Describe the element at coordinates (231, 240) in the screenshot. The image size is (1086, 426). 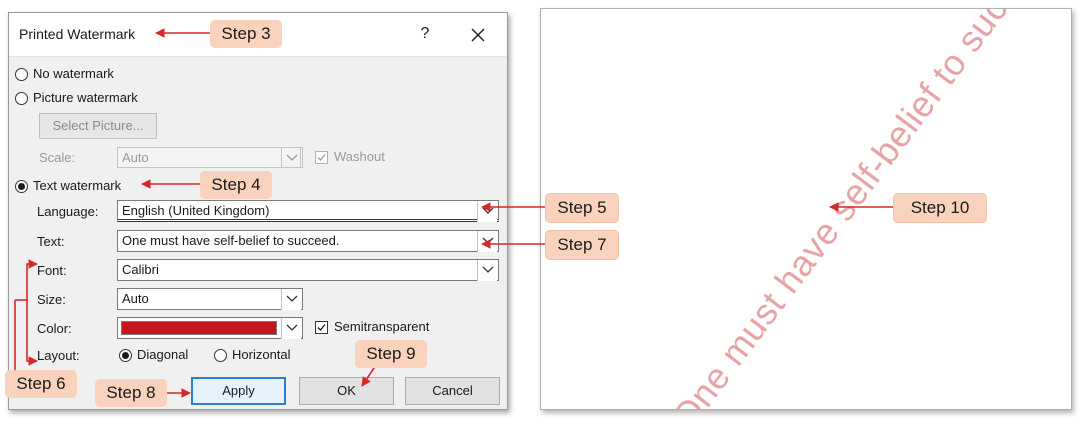
I see `text-value: One must have self-belief to succeed.` at that location.